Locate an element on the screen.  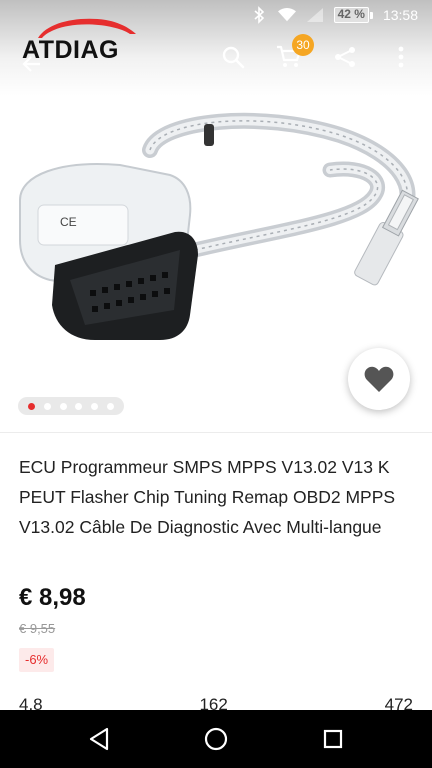
back-button is located at coordinates (32, 66).